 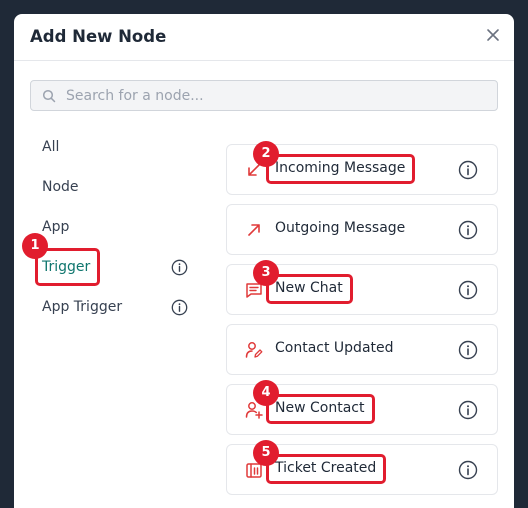 I want to click on highlight-ticket-created, so click(x=326, y=469).